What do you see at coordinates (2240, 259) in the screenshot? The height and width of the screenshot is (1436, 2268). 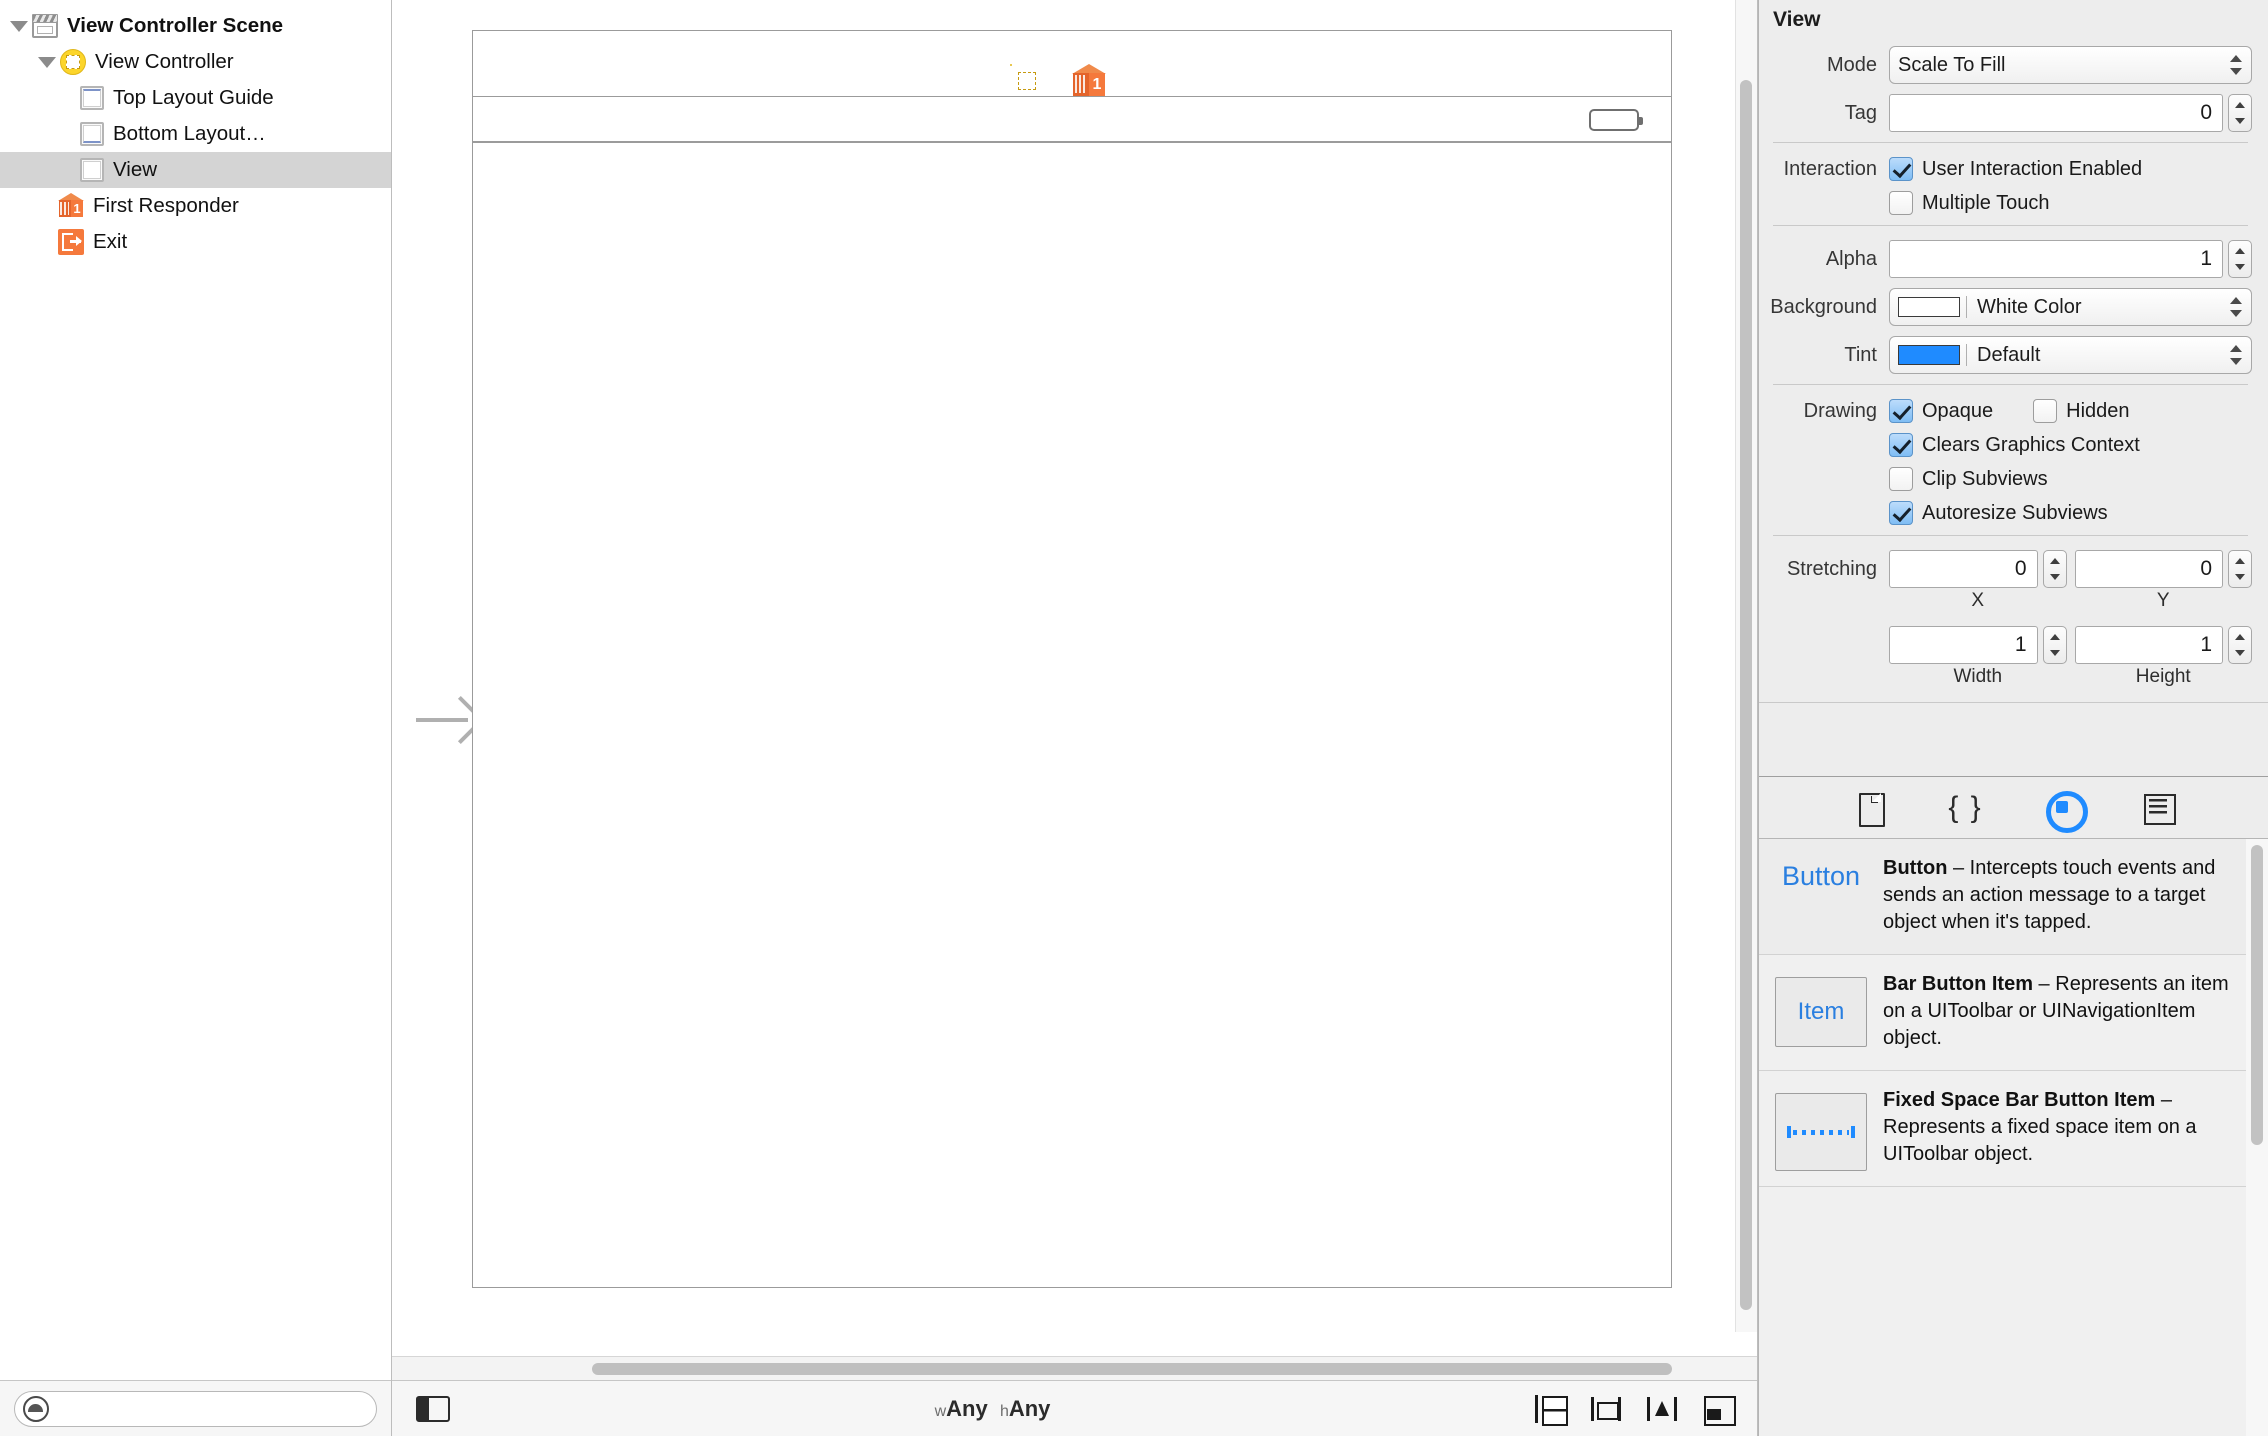 I see `alpha-stepper` at bounding box center [2240, 259].